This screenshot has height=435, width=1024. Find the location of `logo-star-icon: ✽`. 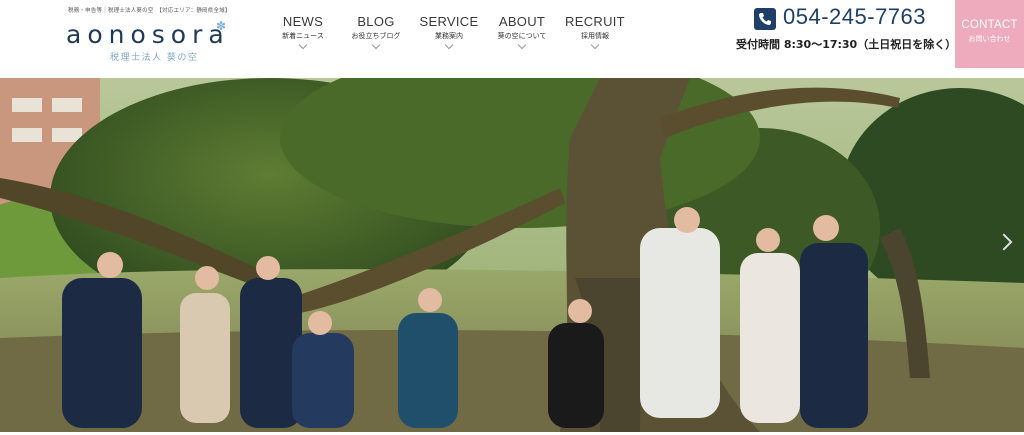

logo-star-icon: ✽ is located at coordinates (221, 26).